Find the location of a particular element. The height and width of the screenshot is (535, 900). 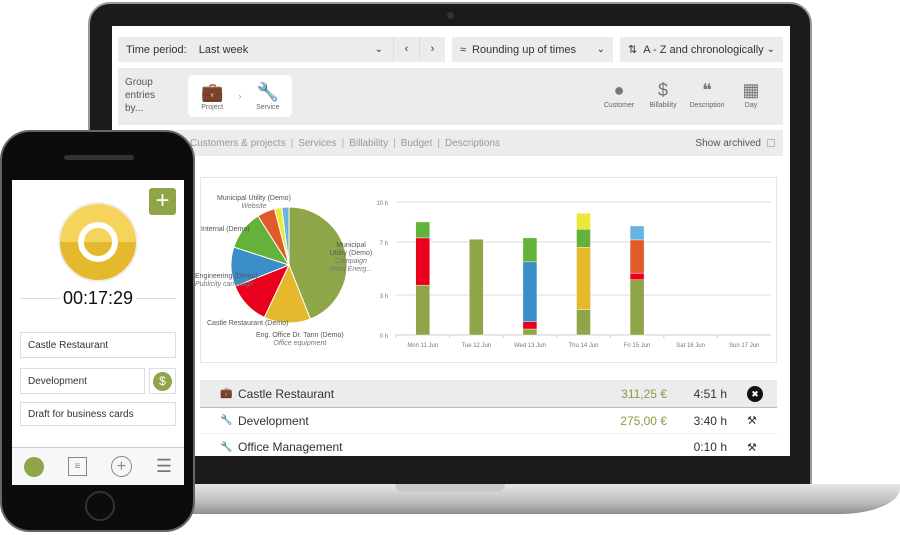

approx-icon: ≈ is located at coordinates (463, 49).